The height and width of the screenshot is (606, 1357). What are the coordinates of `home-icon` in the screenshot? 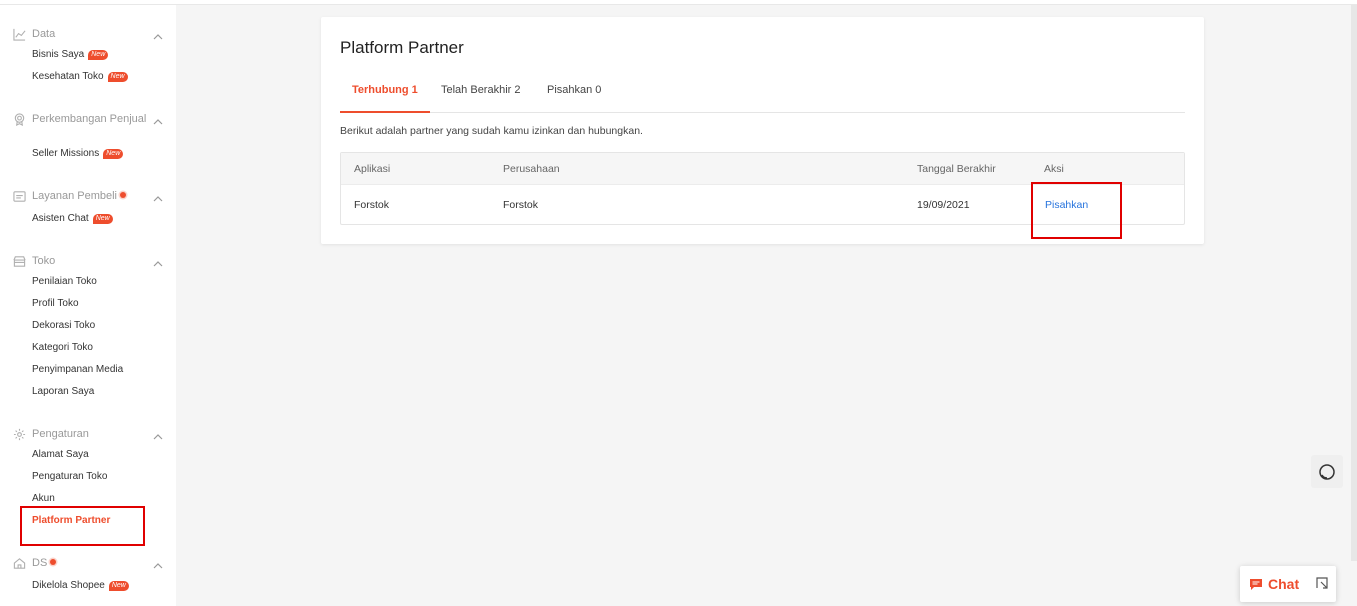 It's located at (19, 563).